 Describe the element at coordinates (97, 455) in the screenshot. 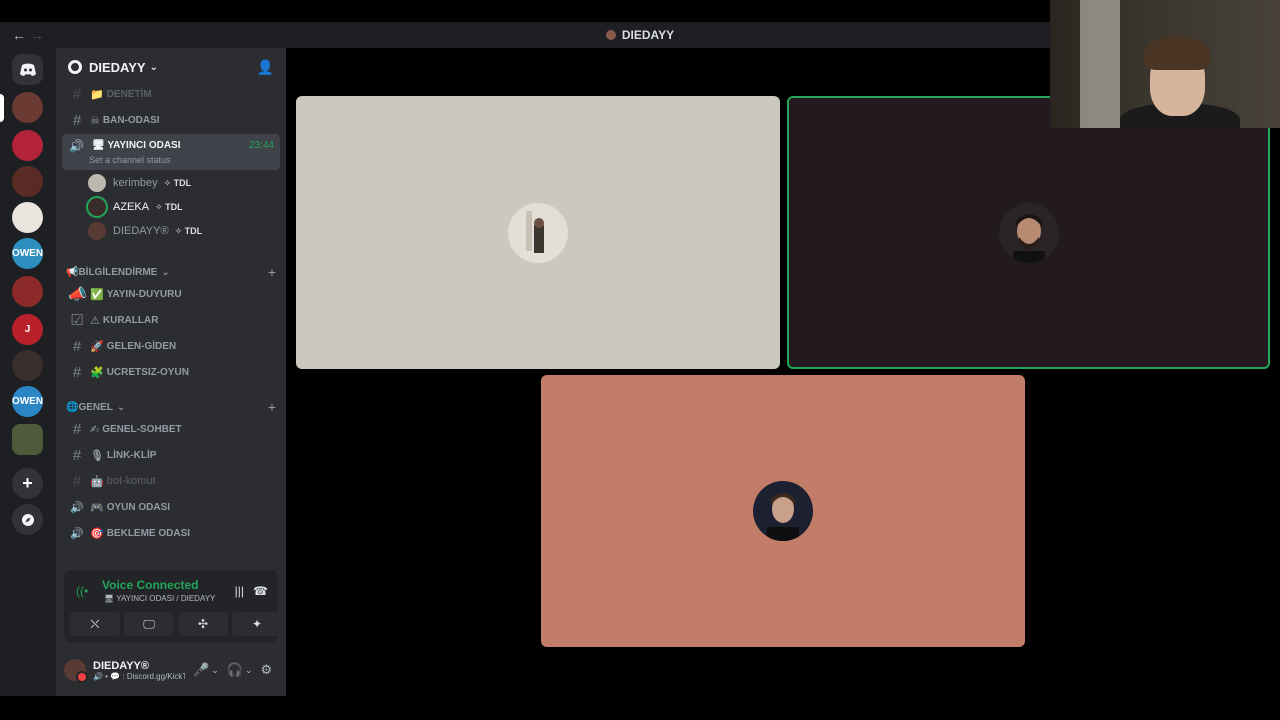

I see `mic-emoji: 🎙` at that location.